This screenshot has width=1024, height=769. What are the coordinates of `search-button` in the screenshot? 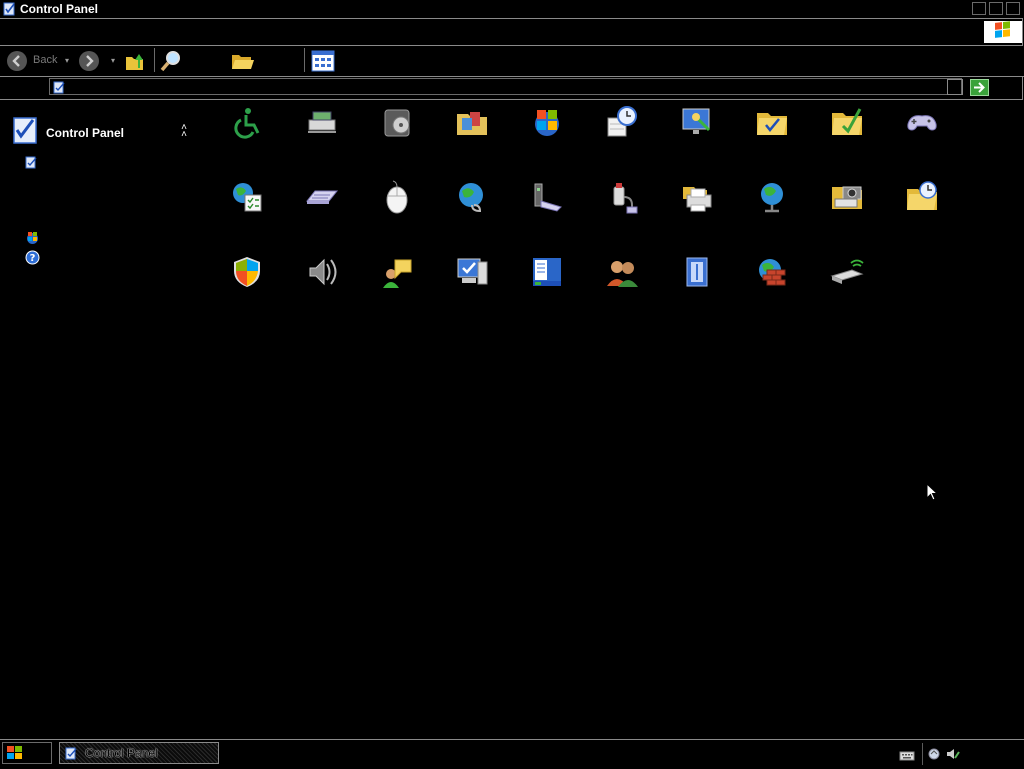 It's located at (171, 61).